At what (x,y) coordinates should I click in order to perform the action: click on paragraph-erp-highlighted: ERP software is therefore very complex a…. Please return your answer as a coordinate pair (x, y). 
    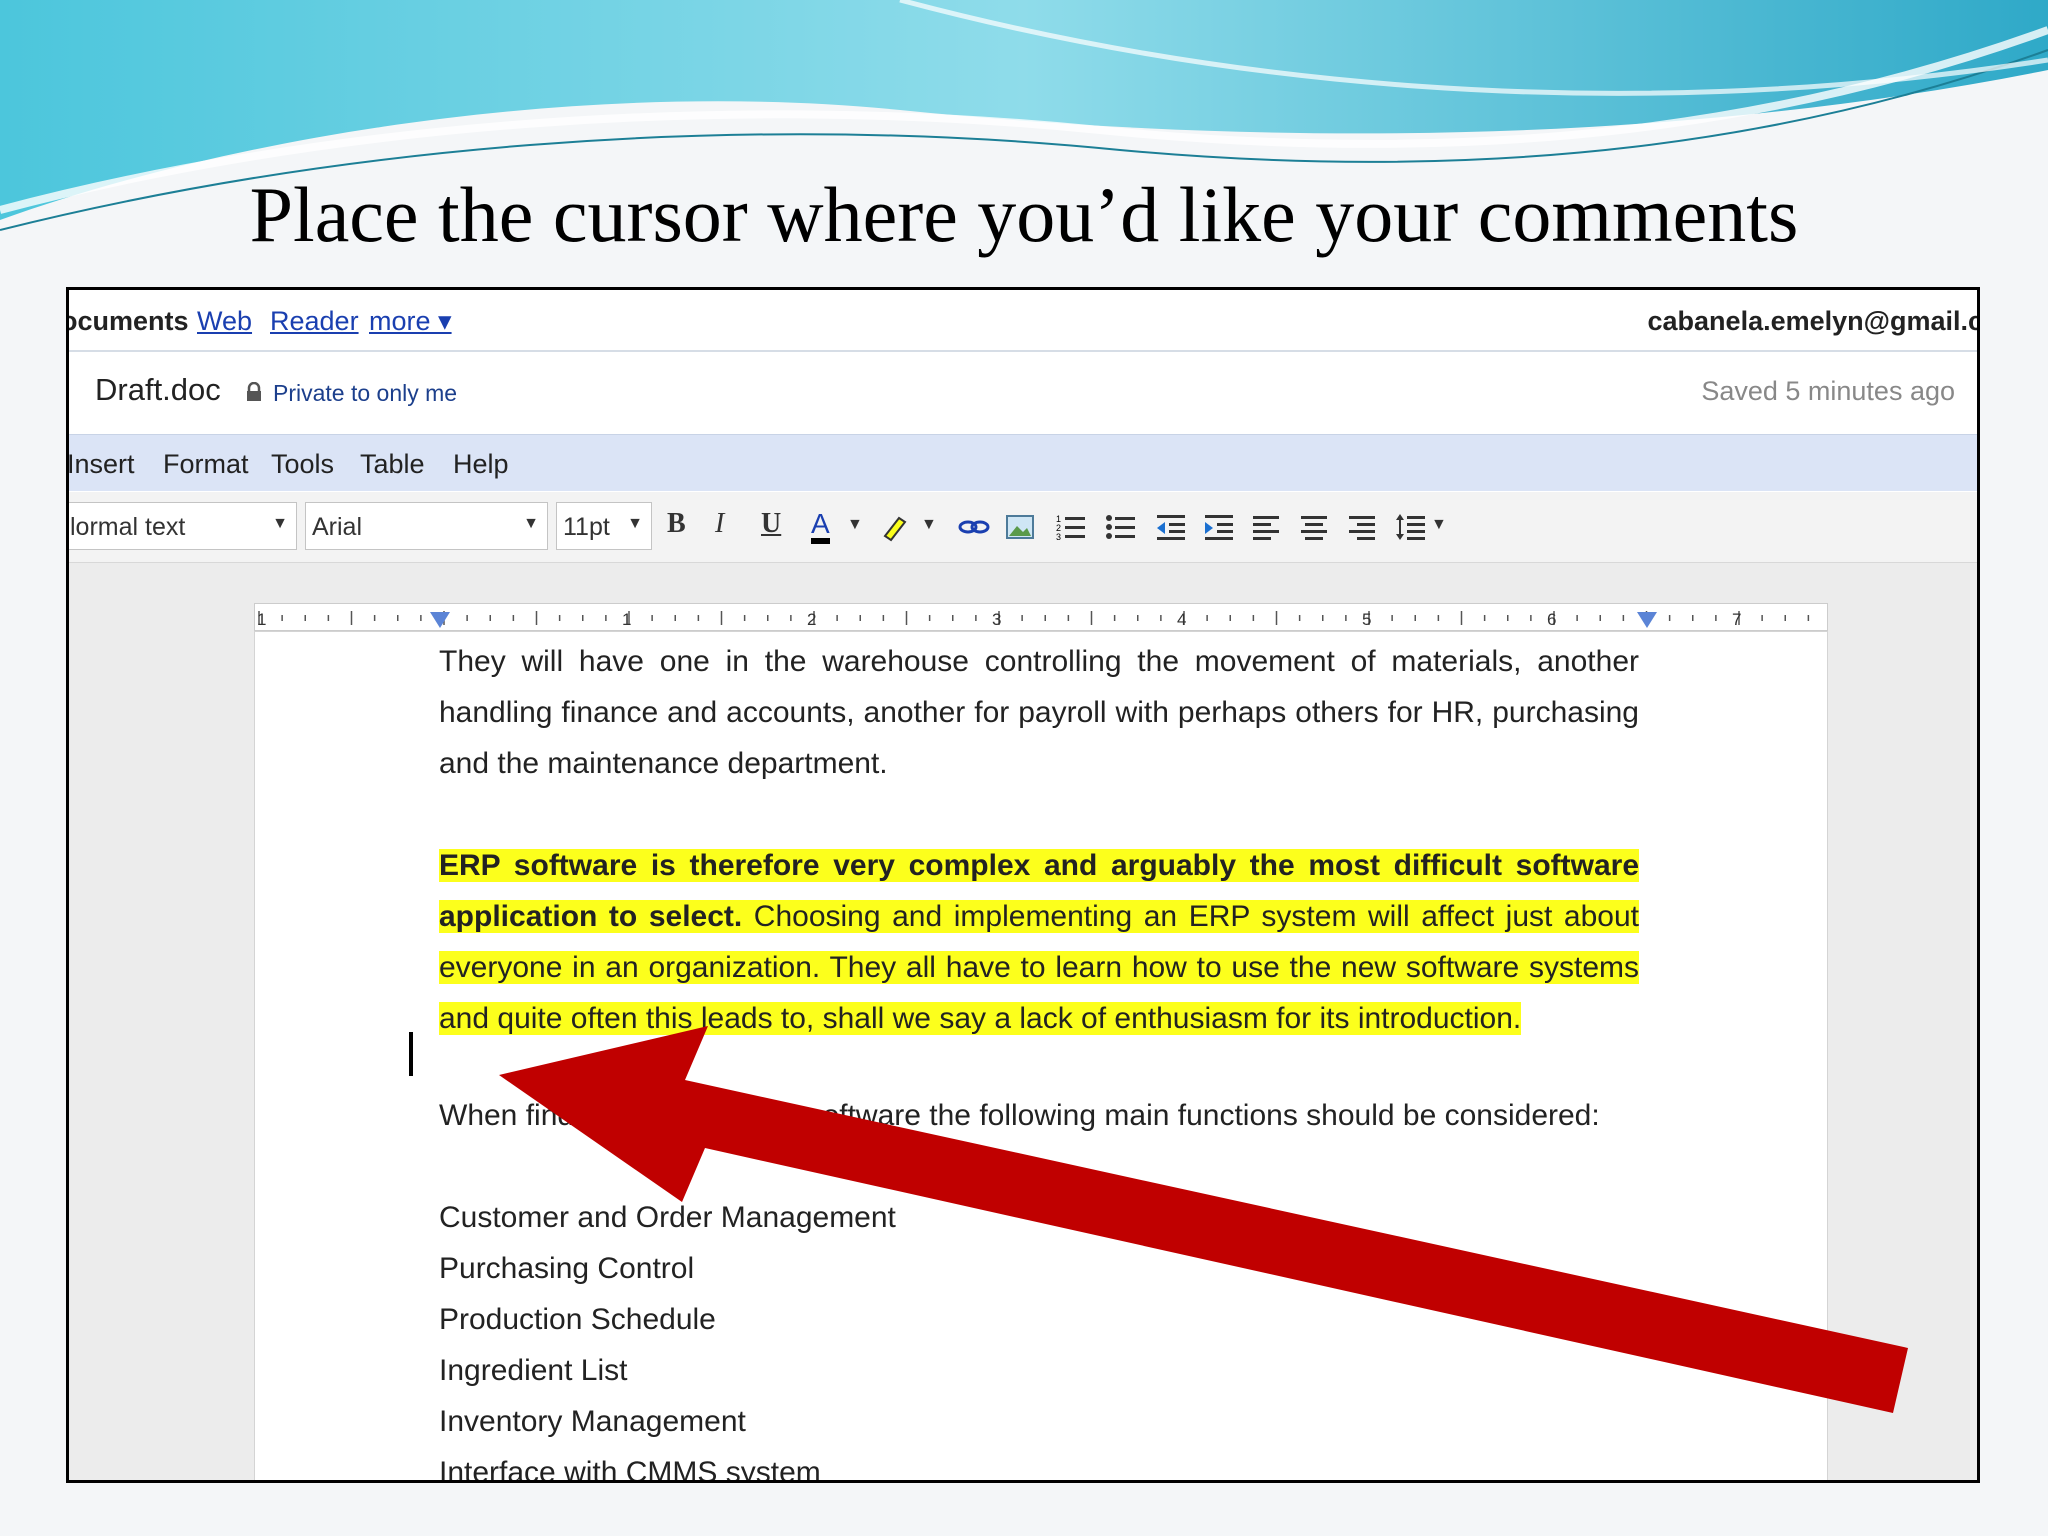
    Looking at the image, I should click on (1039, 942).